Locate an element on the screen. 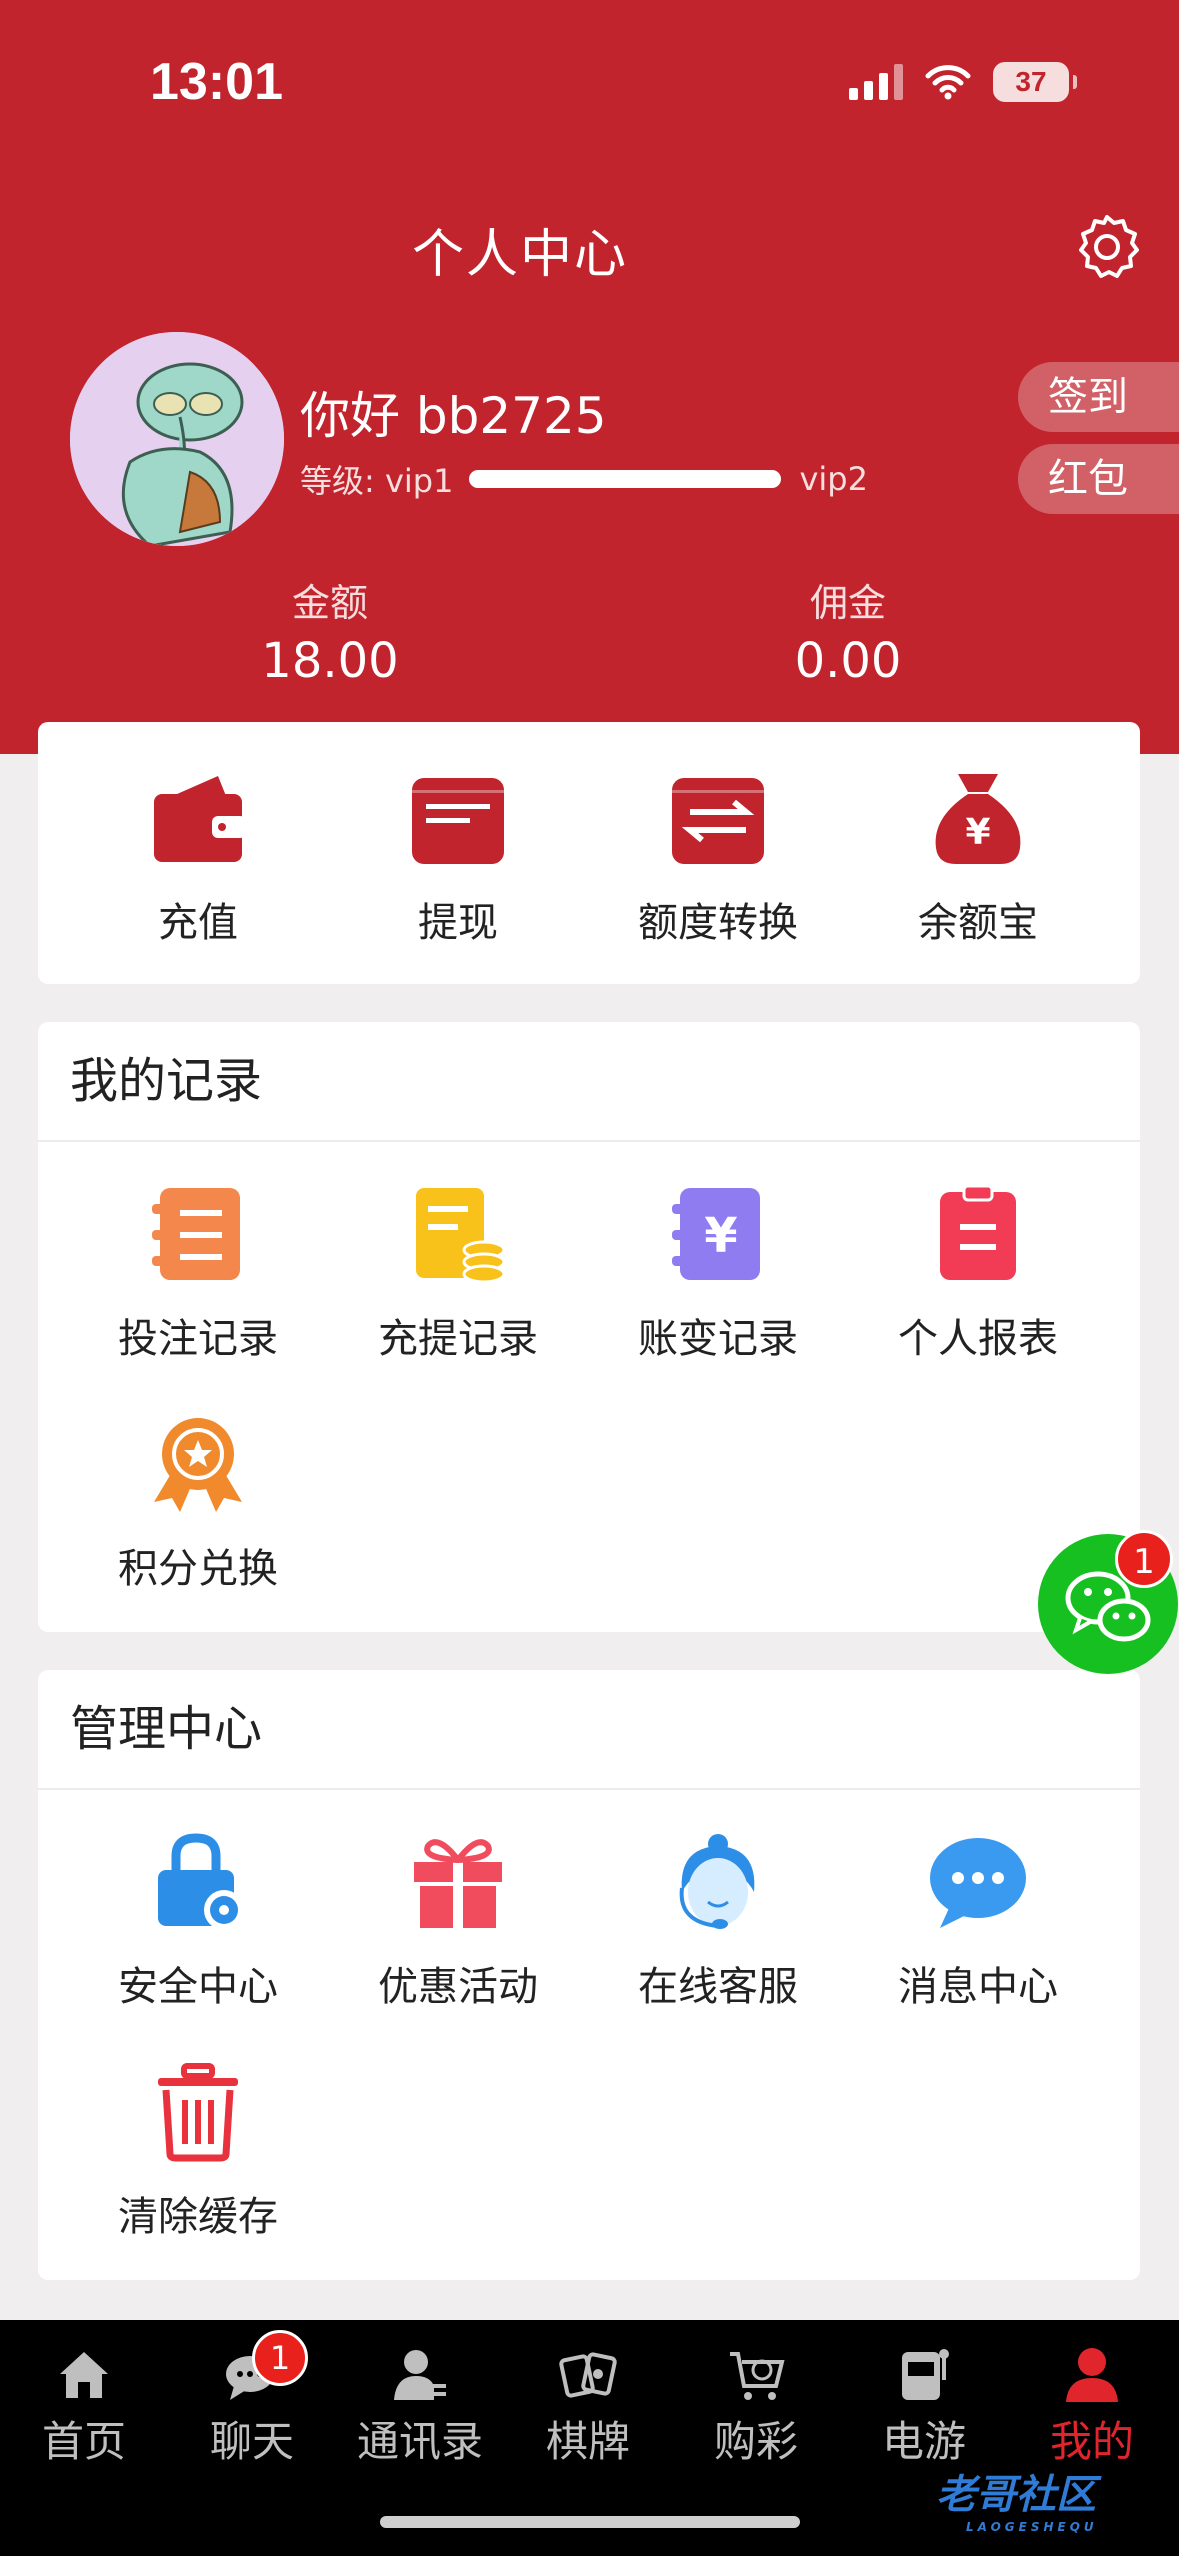  transfer-button: 额度转换 is located at coordinates (718, 858).